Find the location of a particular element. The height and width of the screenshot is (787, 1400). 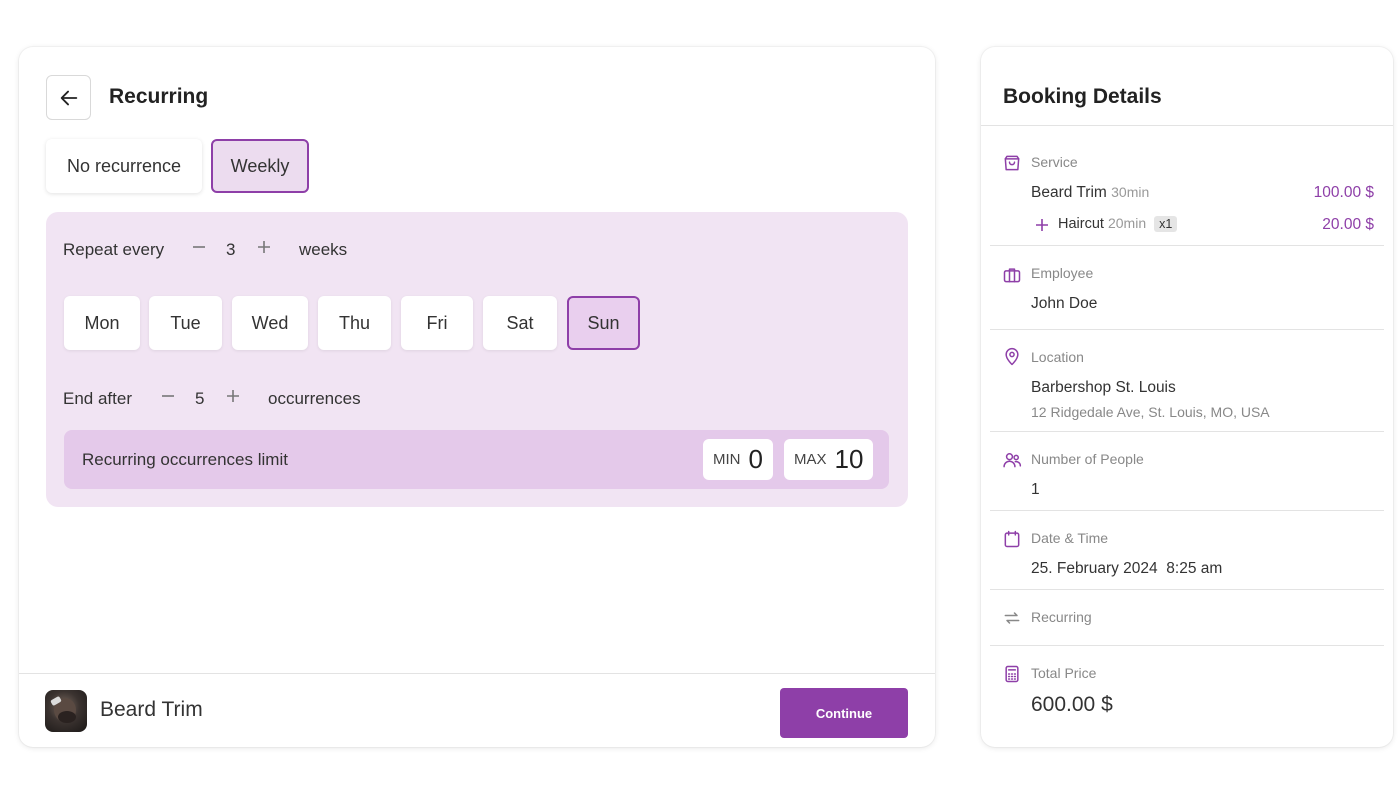

max-label: MAX is located at coordinates (810, 459).